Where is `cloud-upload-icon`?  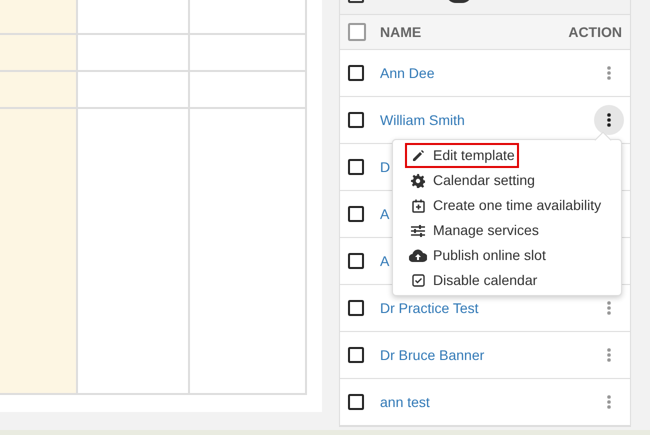 cloud-upload-icon is located at coordinates (418, 255).